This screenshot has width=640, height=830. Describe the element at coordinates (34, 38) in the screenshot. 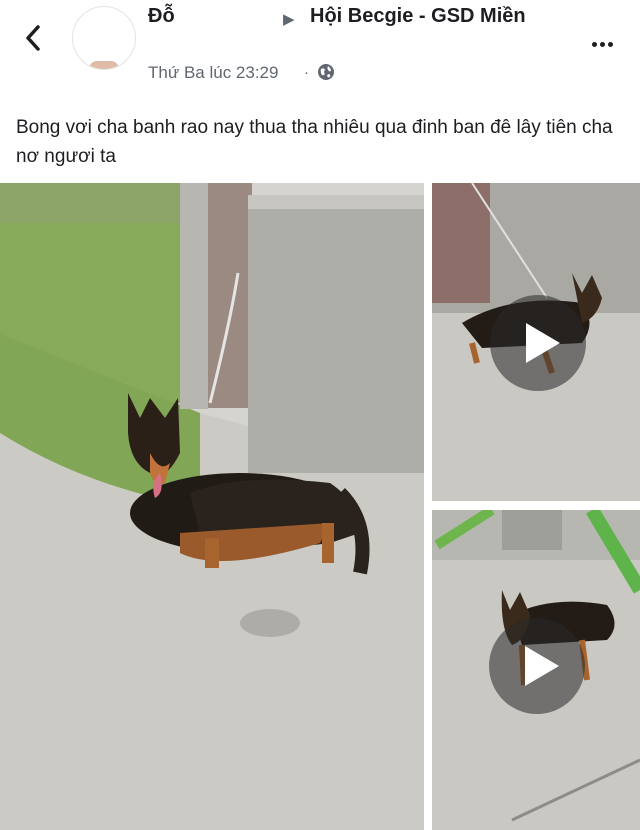

I see `back-chevron-icon` at that location.